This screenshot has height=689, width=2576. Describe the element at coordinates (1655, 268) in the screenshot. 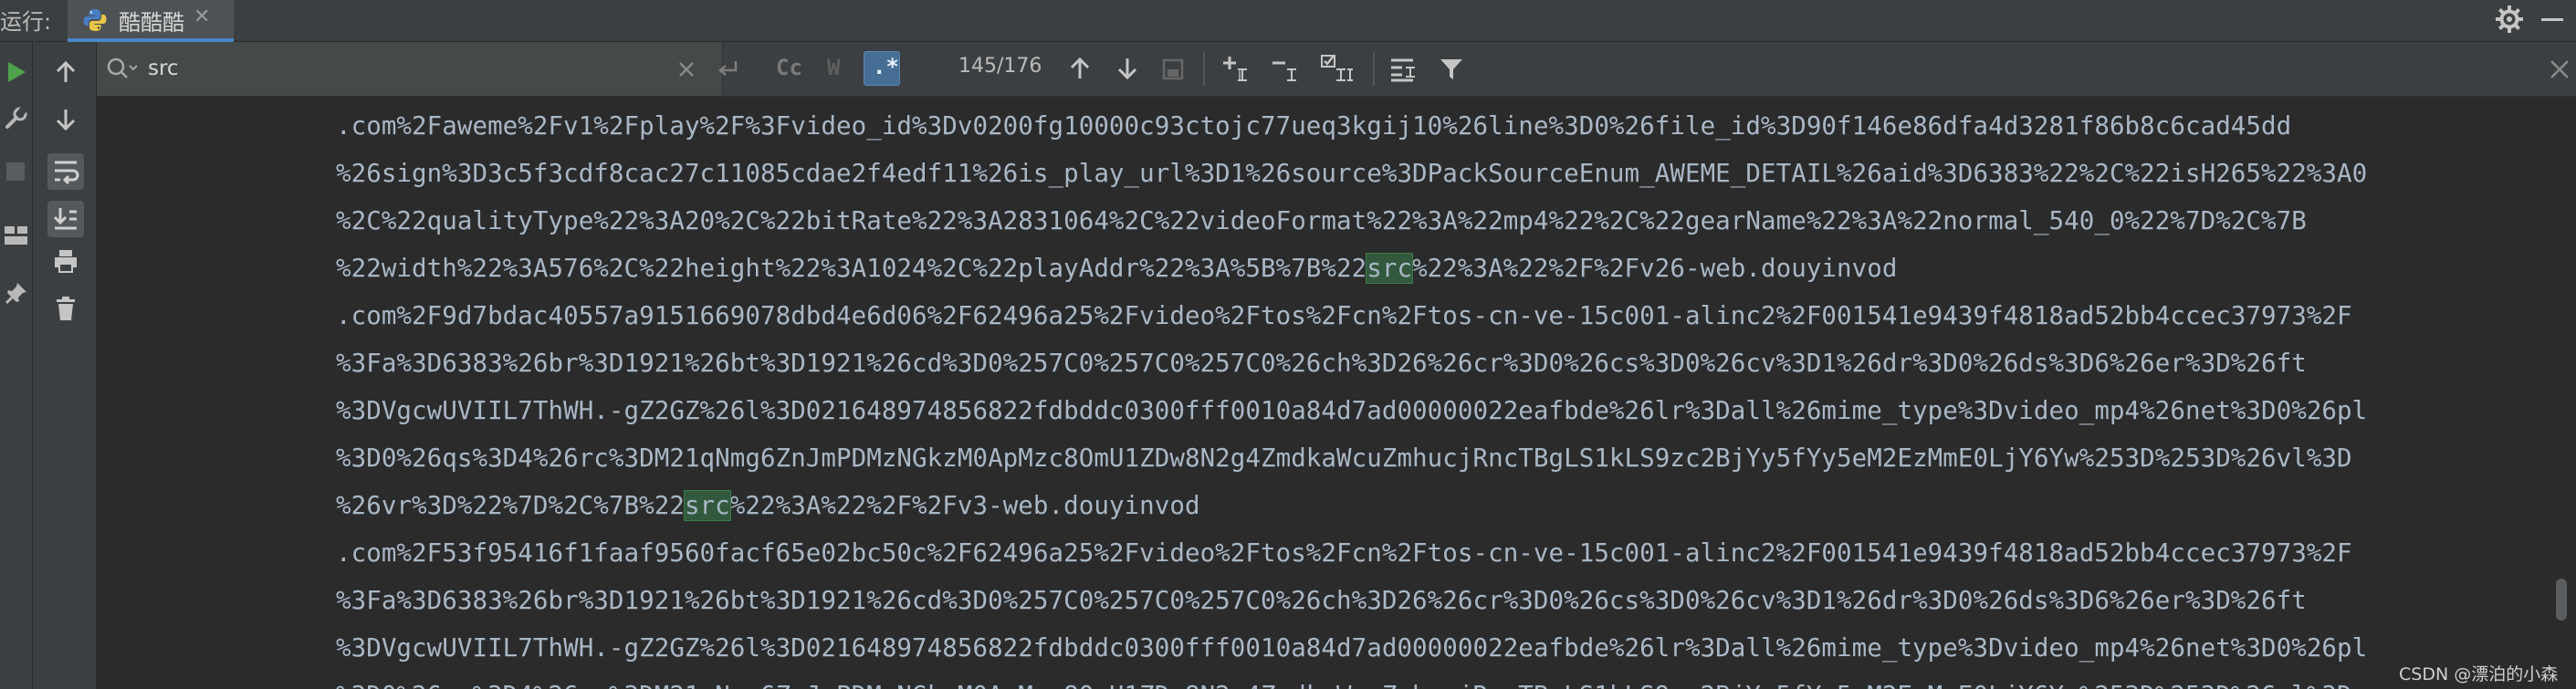

I see `console-text: %22%3A%22%2F%2Fv26-web.douyinvod` at that location.